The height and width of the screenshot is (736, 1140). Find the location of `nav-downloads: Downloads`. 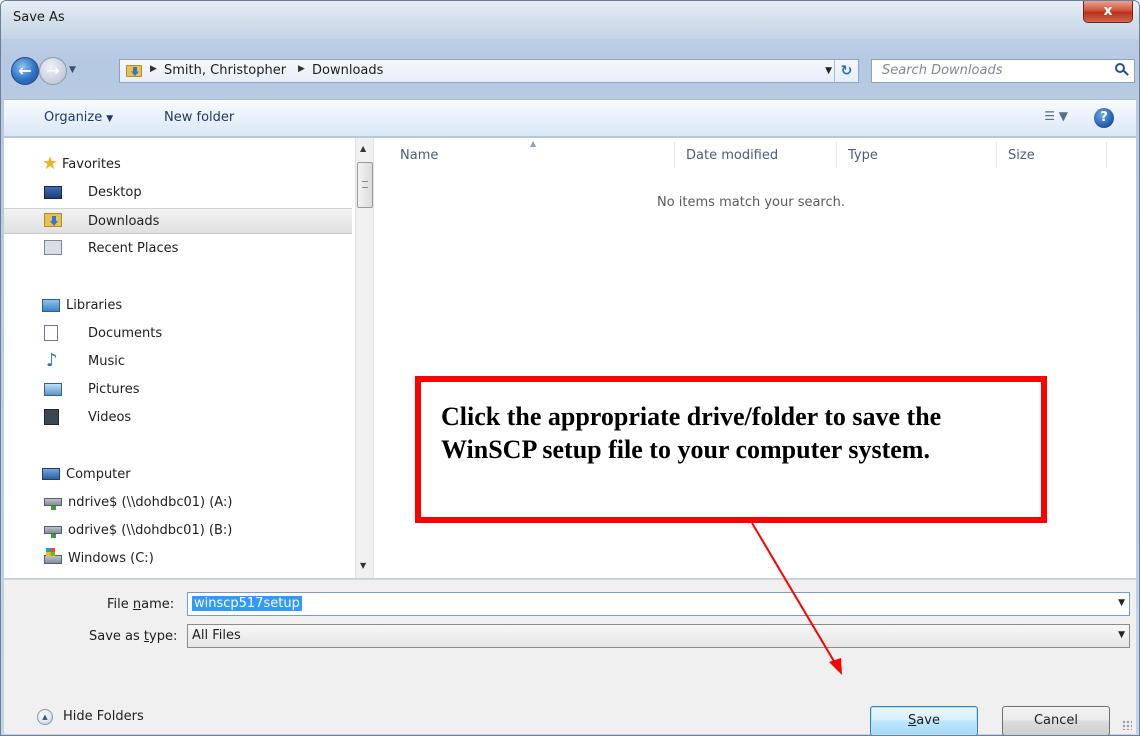

nav-downloads: Downloads is located at coordinates (178, 221).